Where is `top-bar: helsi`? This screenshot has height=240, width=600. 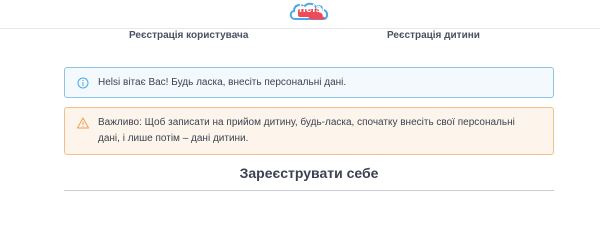 top-bar: helsi is located at coordinates (300, 14).